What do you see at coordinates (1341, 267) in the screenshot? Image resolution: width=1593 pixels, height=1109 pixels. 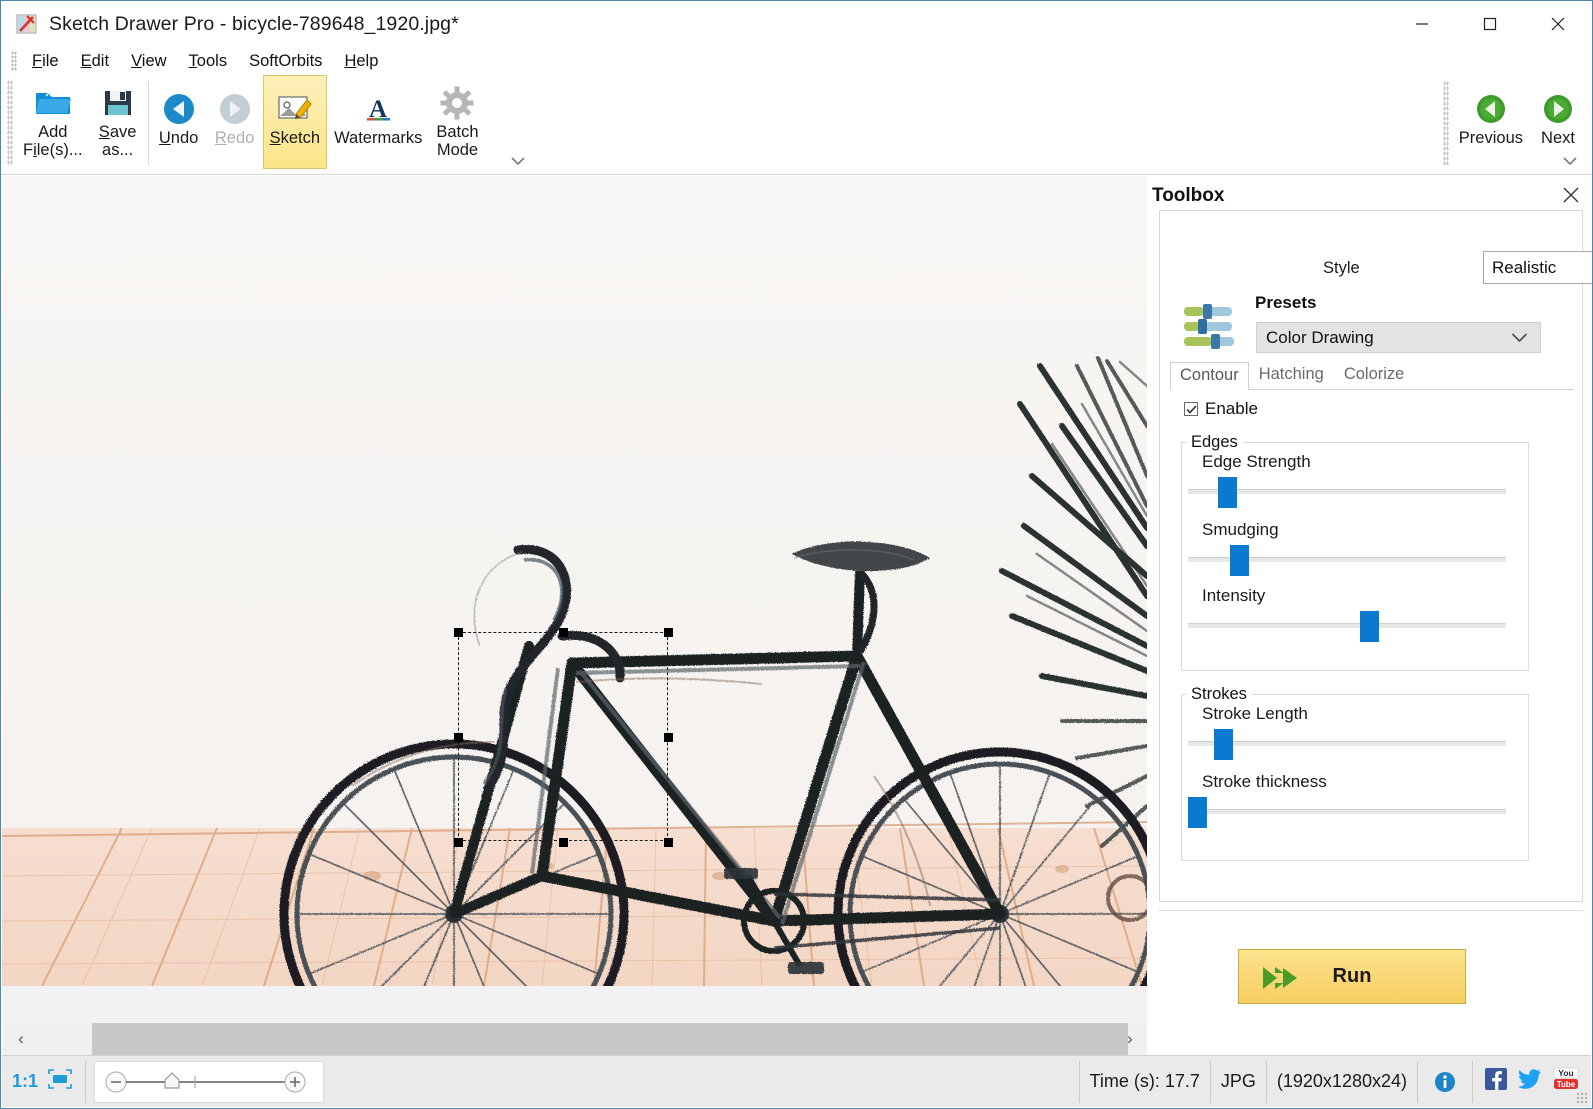 I see `style-label: Style` at bounding box center [1341, 267].